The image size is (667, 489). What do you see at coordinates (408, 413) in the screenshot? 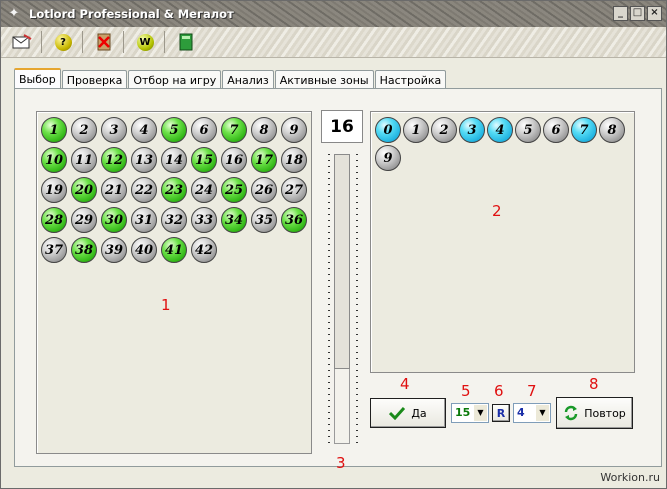
I see `yes-button: Да` at bounding box center [408, 413].